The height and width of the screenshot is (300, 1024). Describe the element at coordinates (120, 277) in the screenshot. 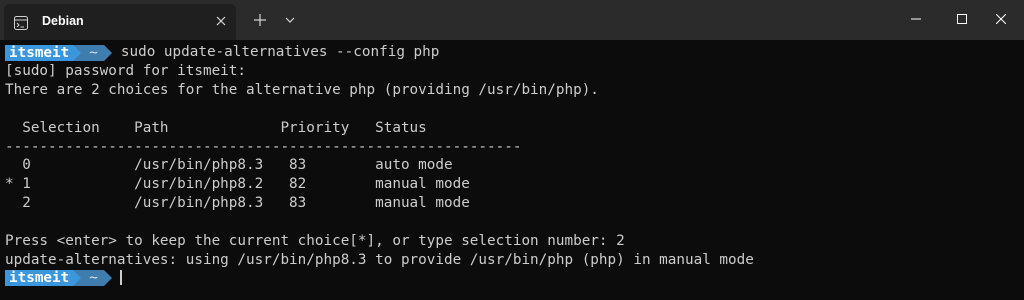

I see `text-cursor` at that location.